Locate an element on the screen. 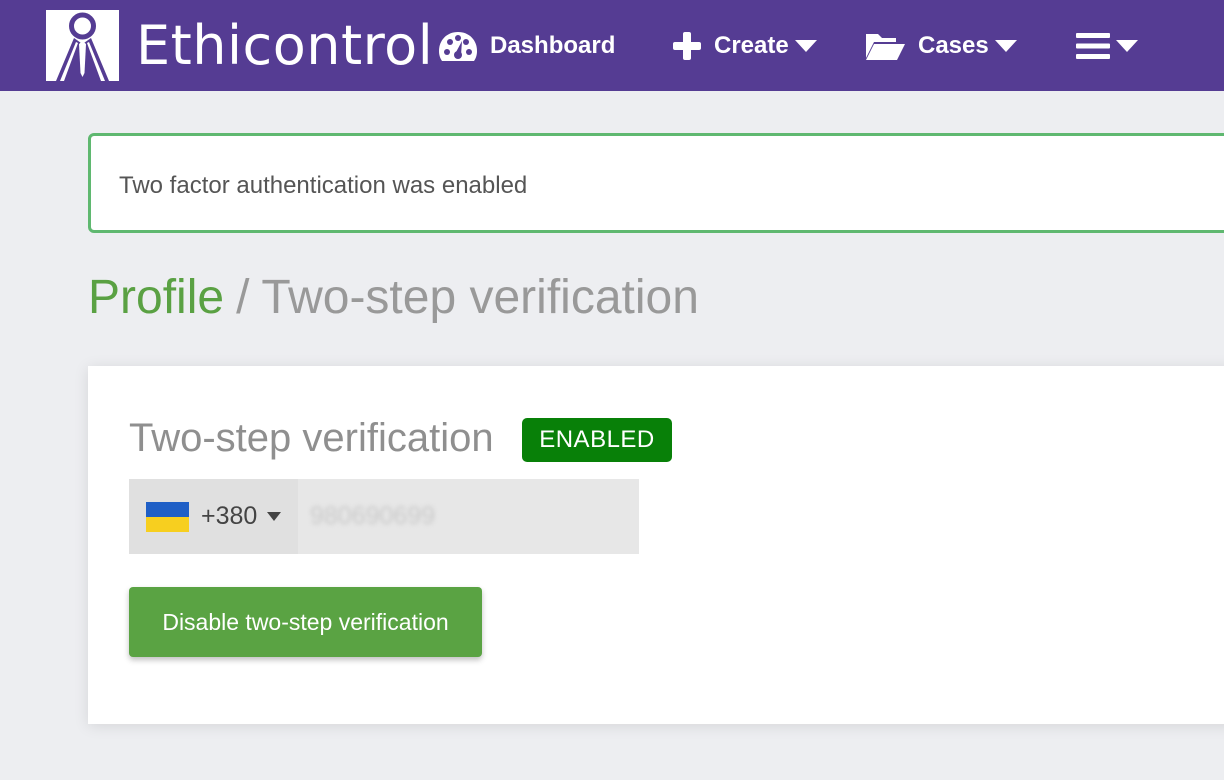 This screenshot has height=780, width=1224. disable-two-step-button: Disable two-step verification is located at coordinates (305, 622).